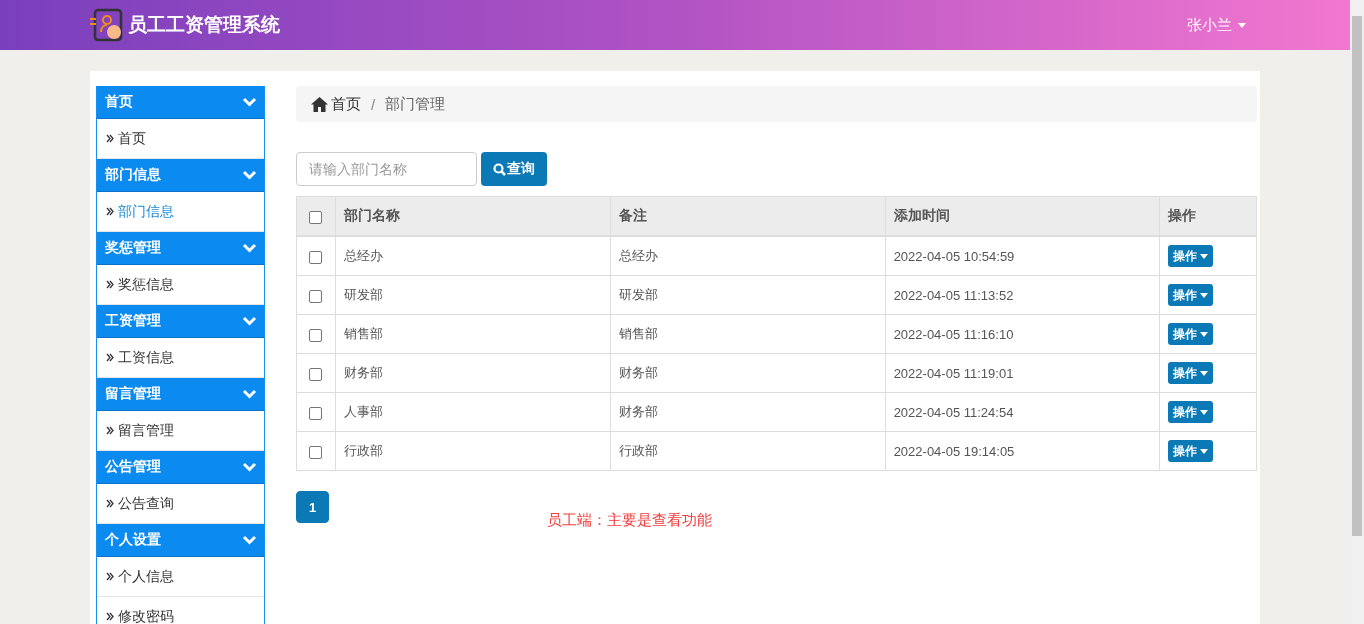 This screenshot has height=624, width=1364. Describe the element at coordinates (1182, 215) in the screenshot. I see `column-header: 操作` at that location.